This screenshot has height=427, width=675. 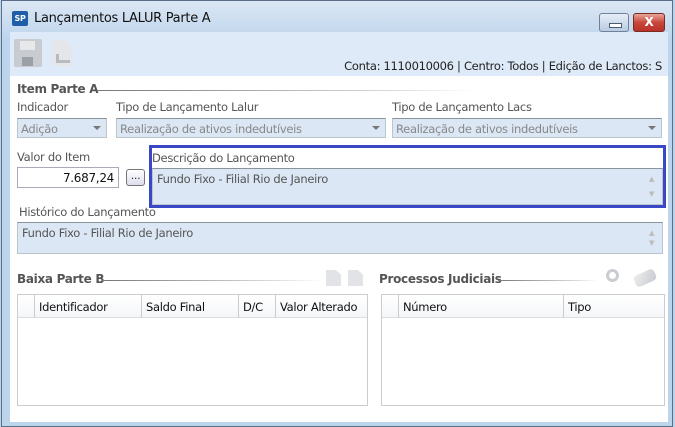 I want to click on section-title-baixa-parte-b: Baixa Parte B, so click(x=61, y=279).